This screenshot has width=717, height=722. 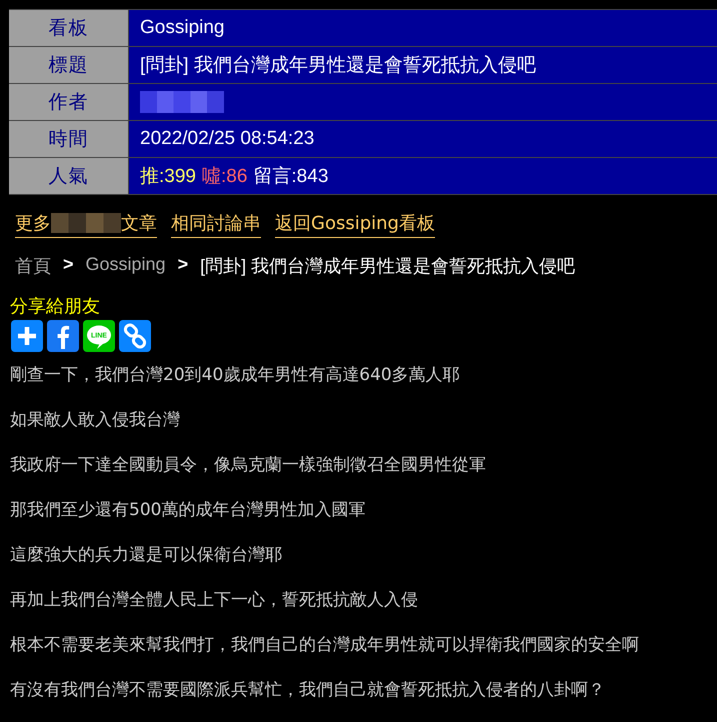 I want to click on facebook-icon, so click(x=63, y=336).